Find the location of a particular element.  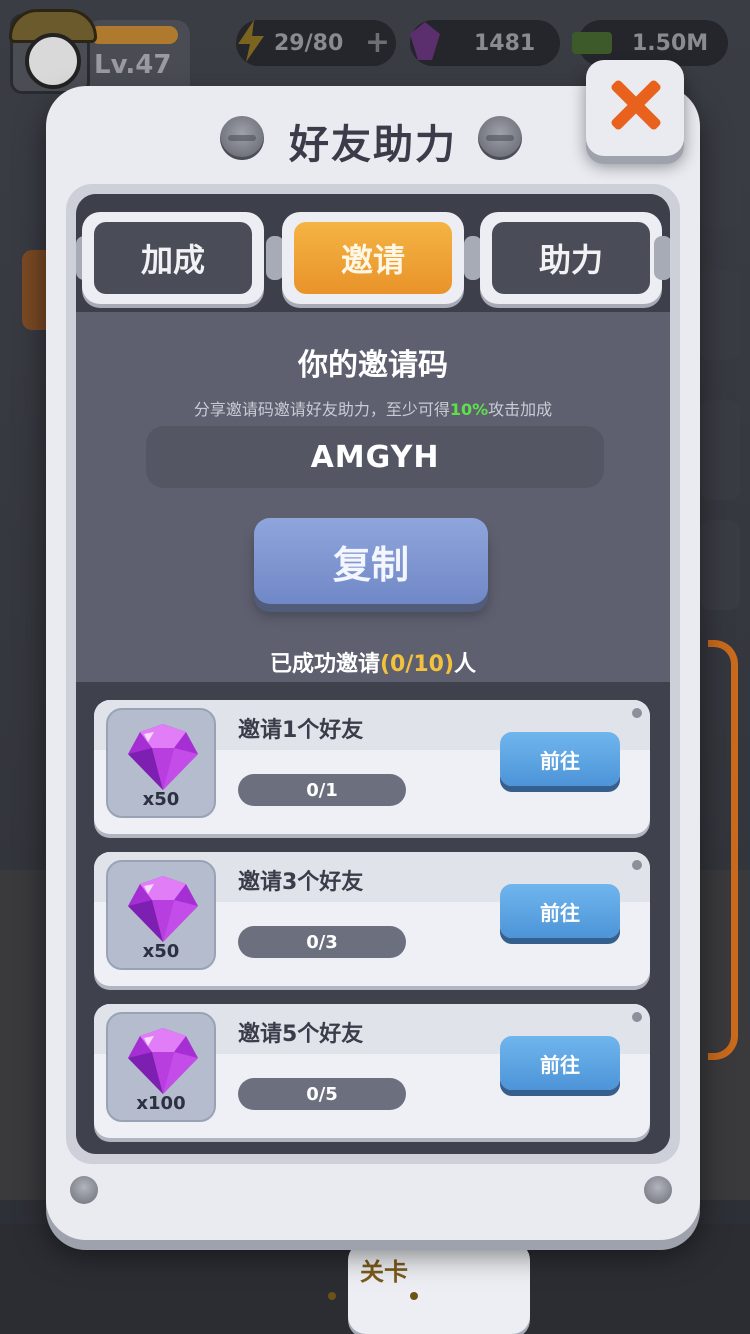

invite-success-count: 已成功邀请(0/10)人 is located at coordinates (373, 662).